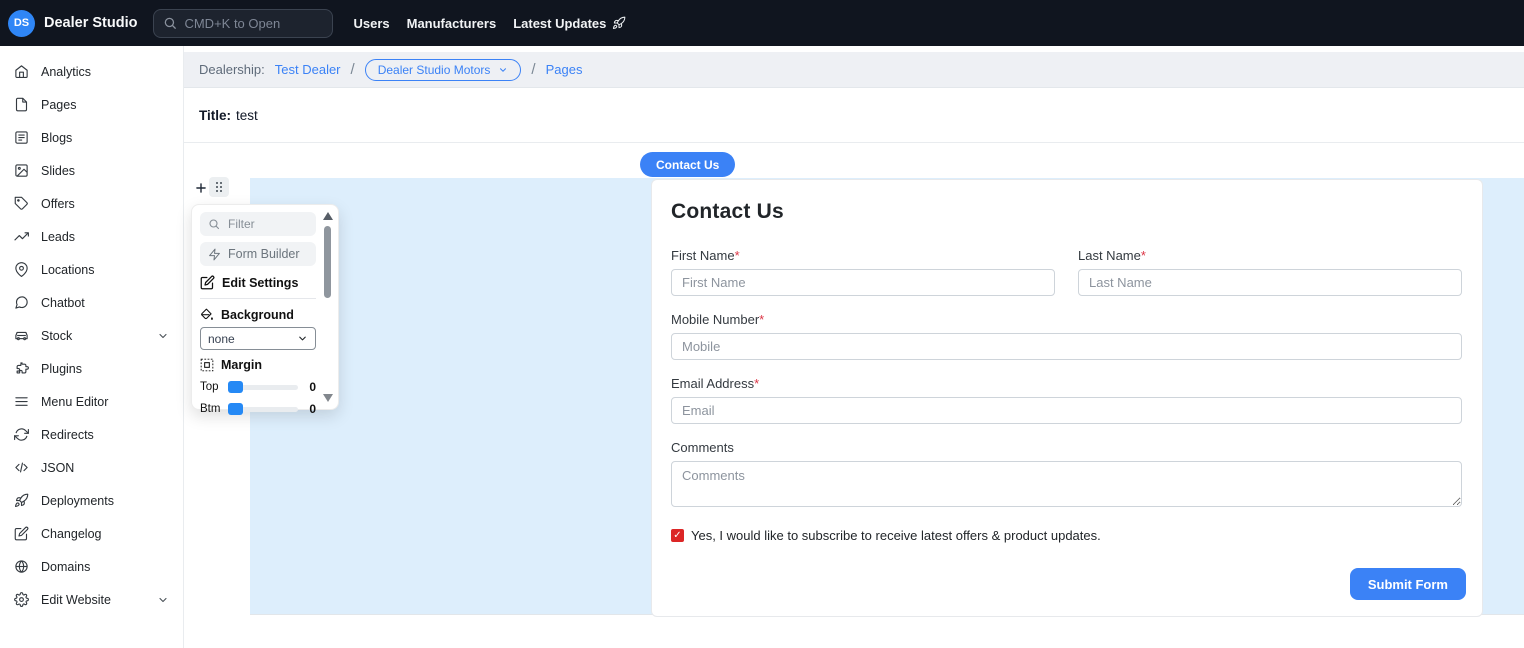 The image size is (1524, 648). I want to click on breadcrumb-dealer-link: Test Dealer, so click(308, 69).